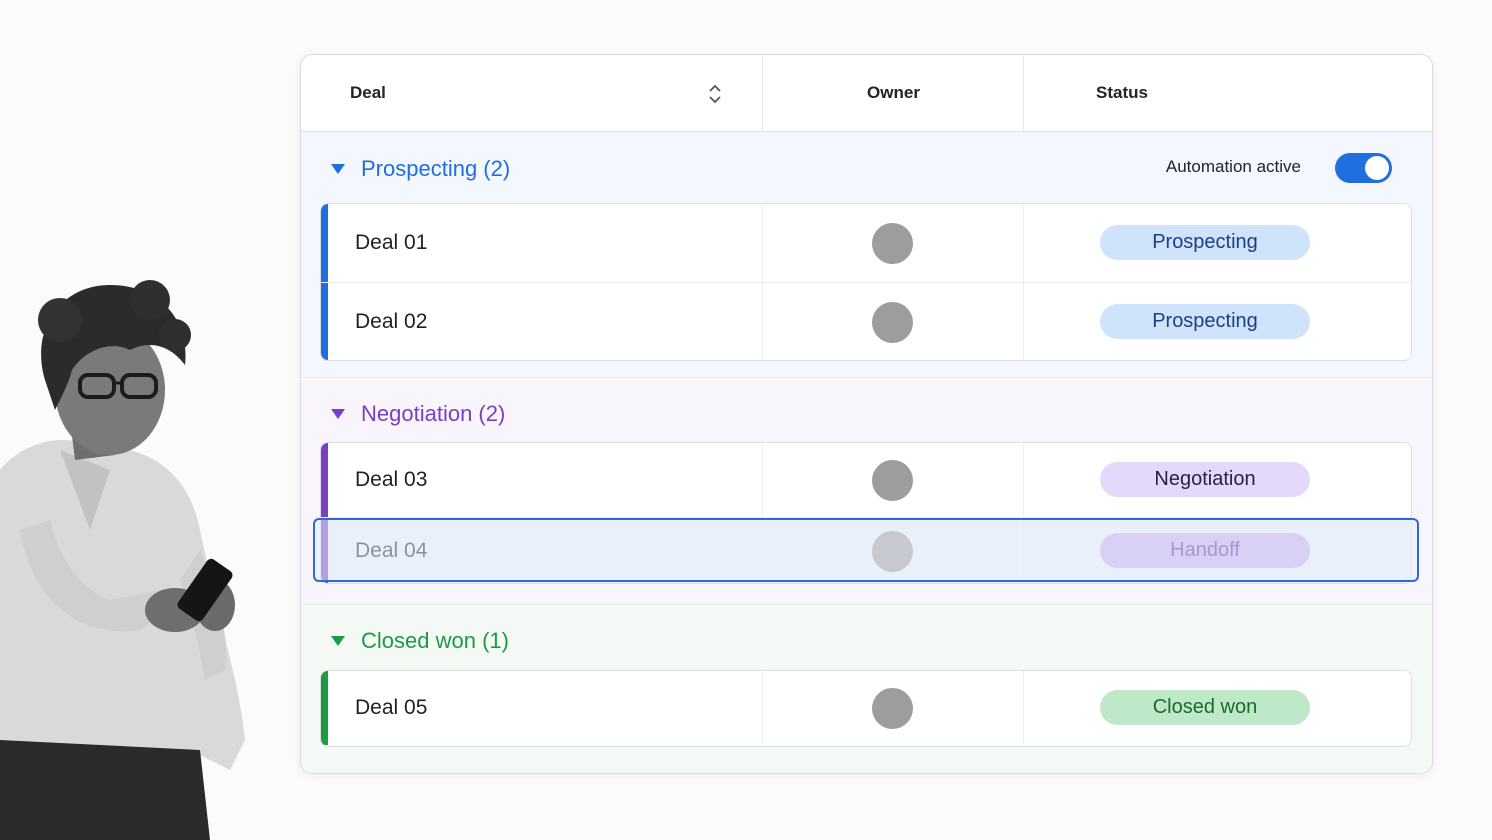  What do you see at coordinates (433, 413) in the screenshot?
I see `group-title: Negotiation (2)` at bounding box center [433, 413].